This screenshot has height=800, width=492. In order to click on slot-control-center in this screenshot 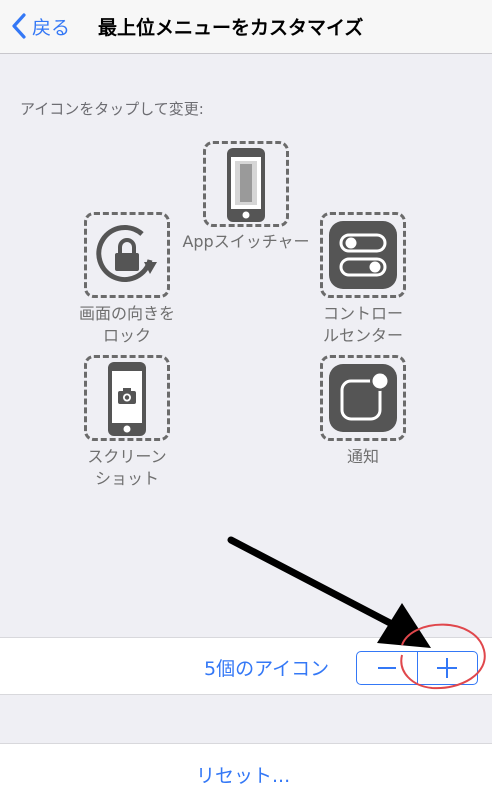, I will do `click(363, 255)`.